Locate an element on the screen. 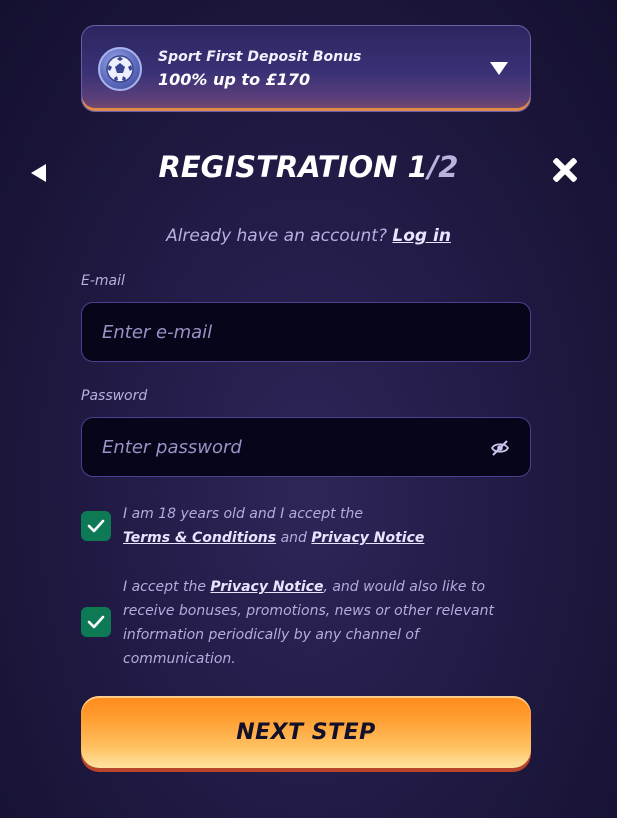  password-field-box is located at coordinates (306, 447).